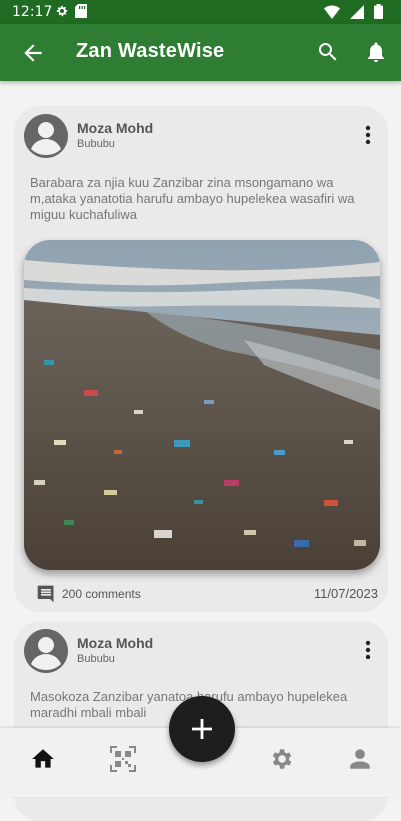 The height and width of the screenshot is (821, 401). I want to click on qr-scan-icon, so click(123, 759).